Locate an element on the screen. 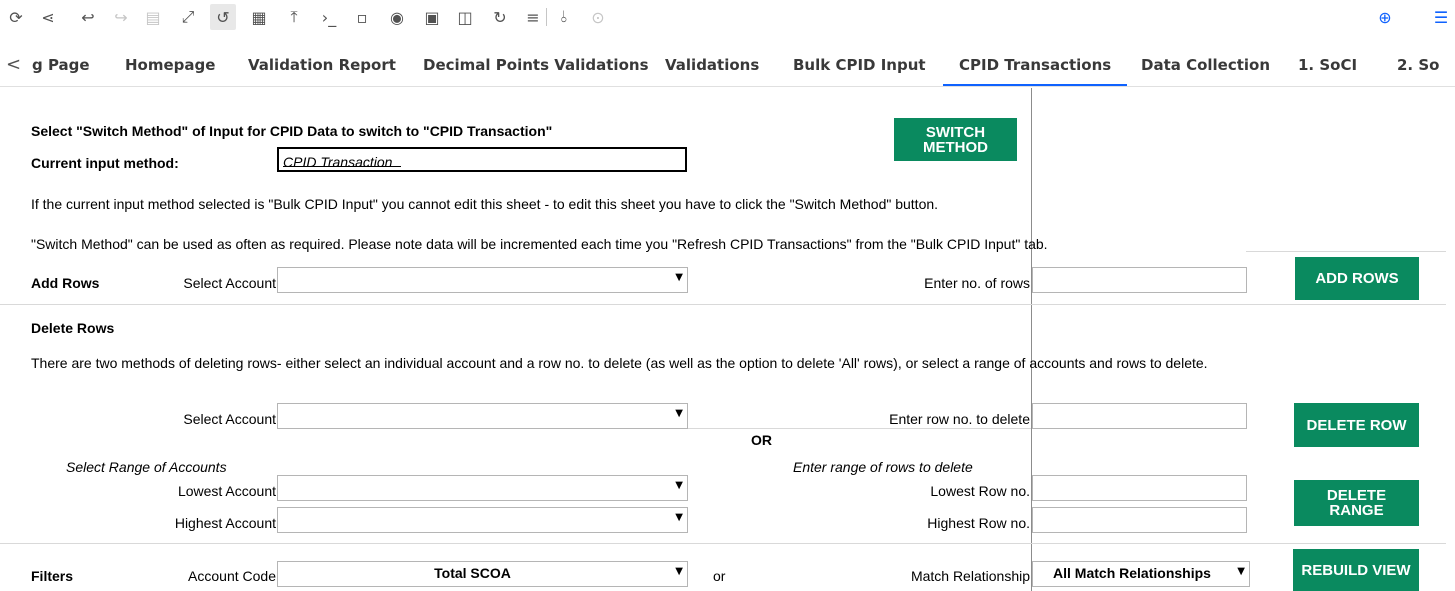  note-icon: ◫ is located at coordinates (465, 17).